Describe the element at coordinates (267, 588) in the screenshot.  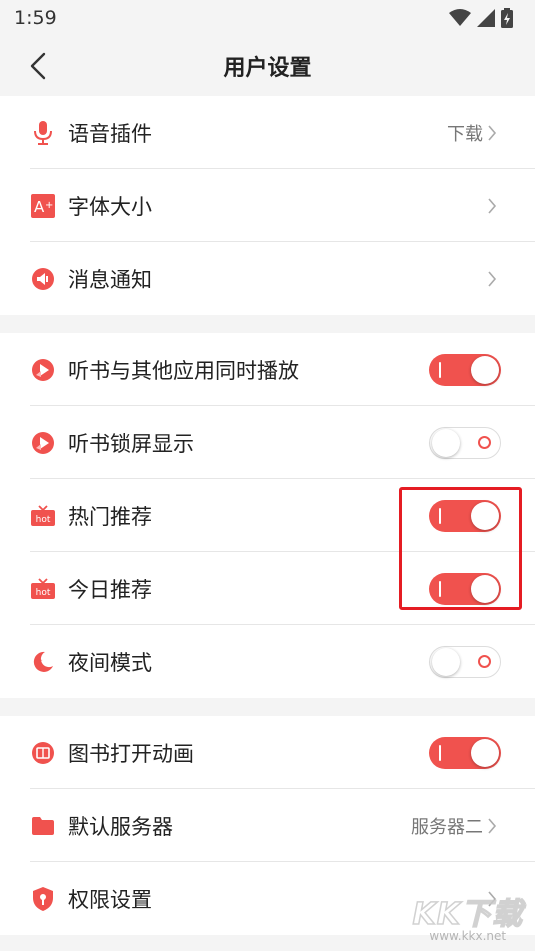
I see `setting-today-recommend: hot 今日推荐` at that location.